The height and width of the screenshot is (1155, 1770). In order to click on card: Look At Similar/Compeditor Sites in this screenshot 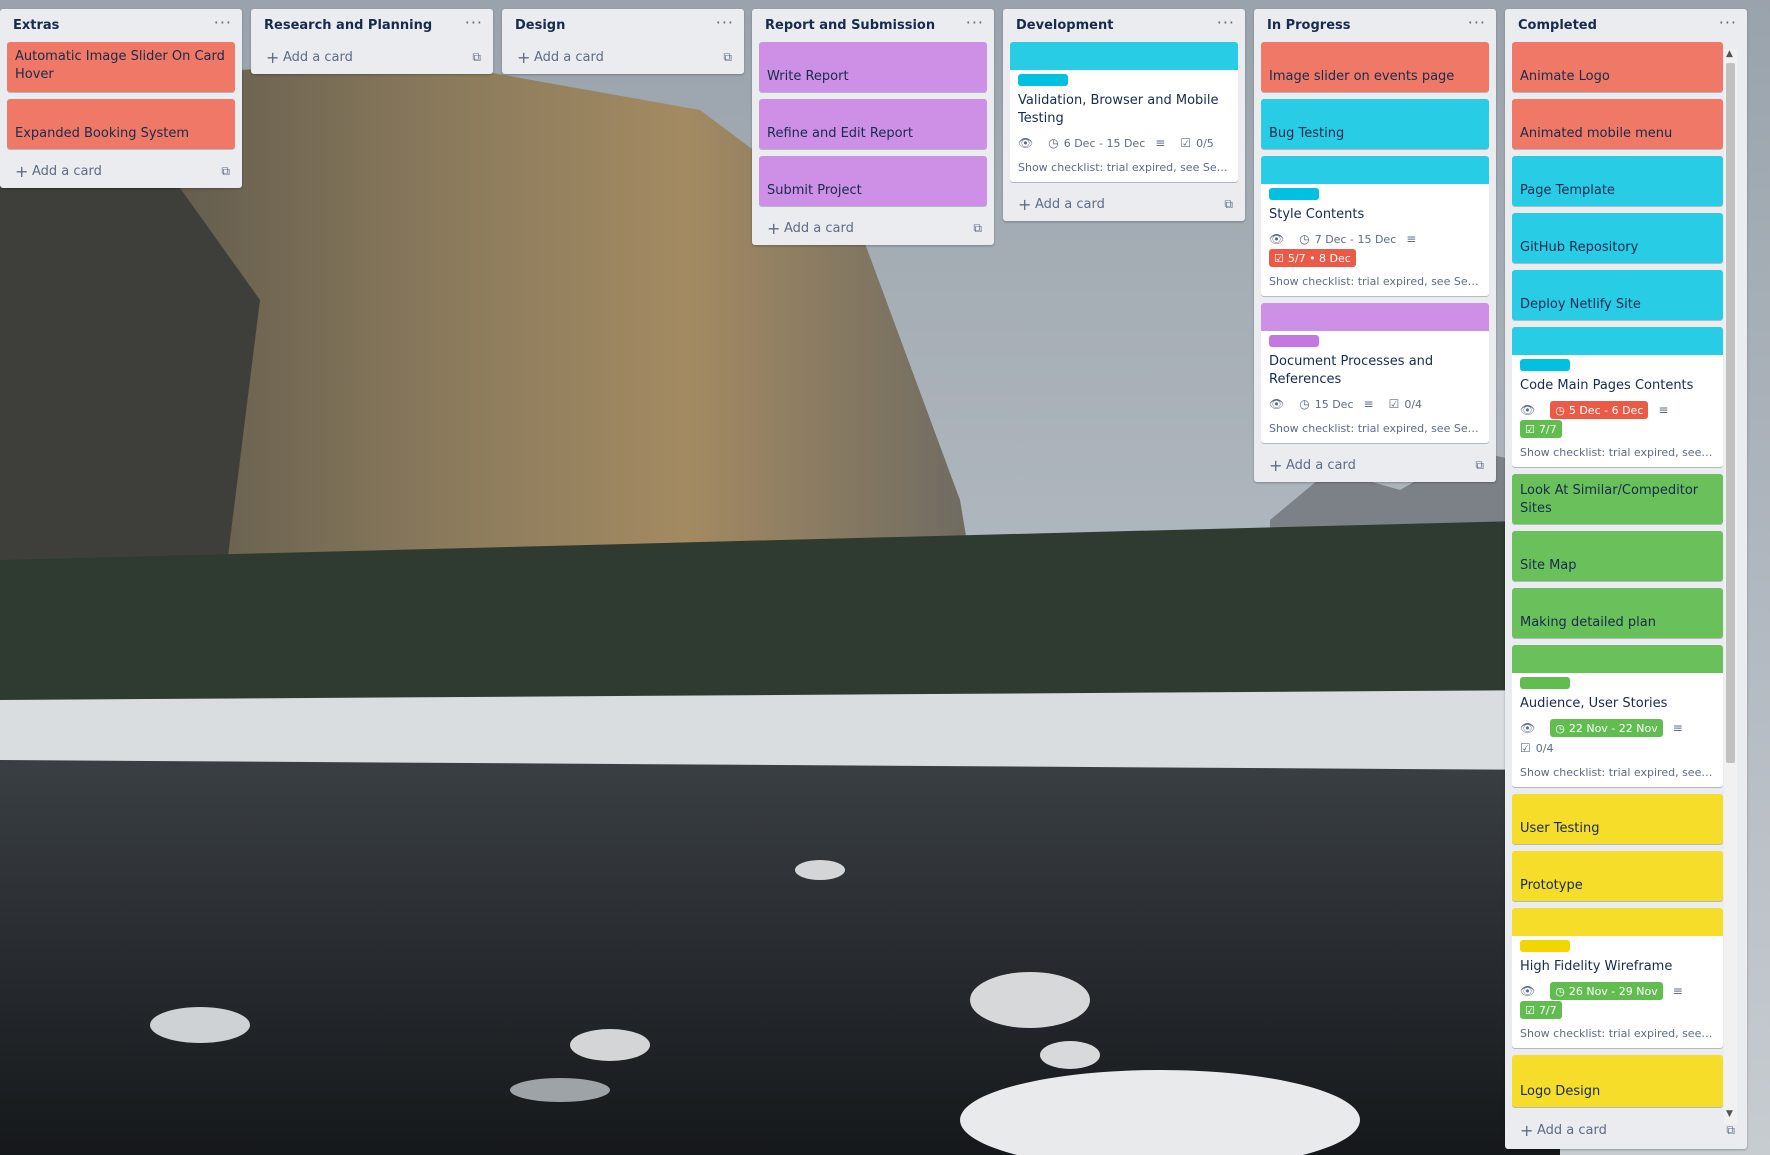, I will do `click(1617, 499)`.